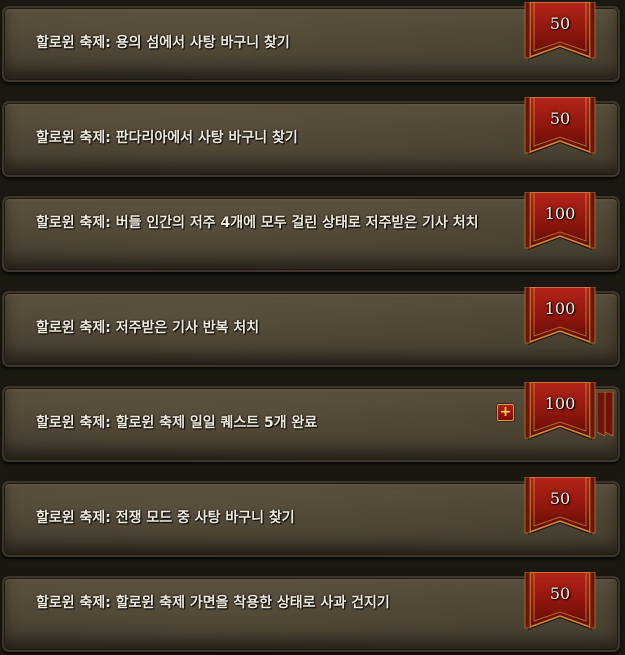  What do you see at coordinates (312, 42) in the screenshot?
I see `achievement-row: 할로윈 축제: 용의 섬에서 사탕 바구니 찾기 50` at bounding box center [312, 42].